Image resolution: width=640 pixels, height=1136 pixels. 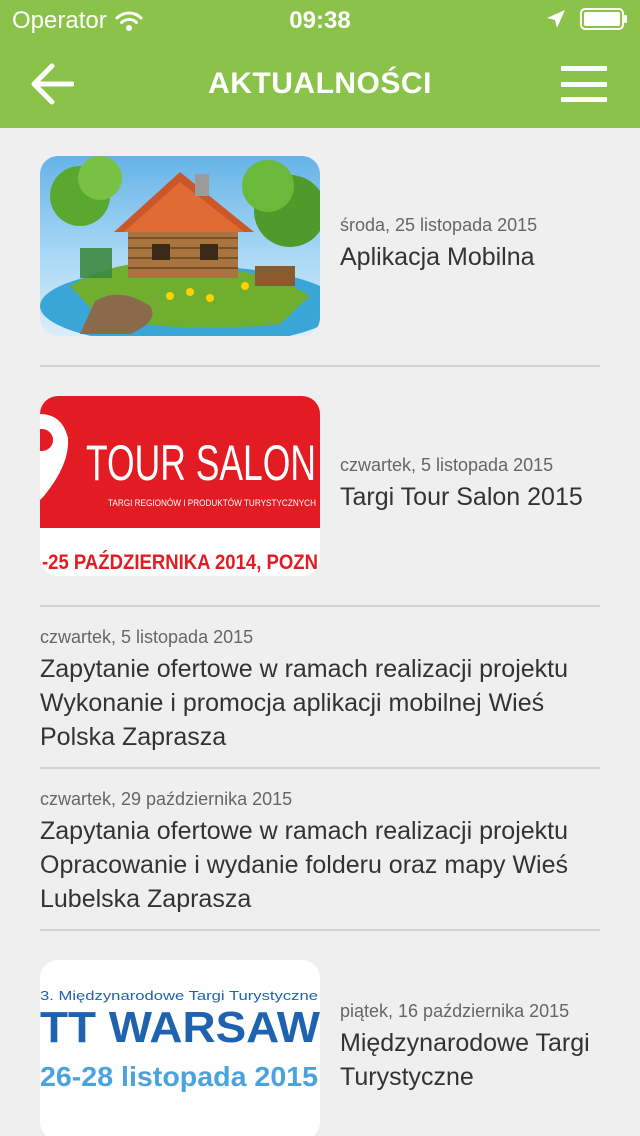 I want to click on page-title: AKTUALNOŚCI, so click(x=320, y=83).